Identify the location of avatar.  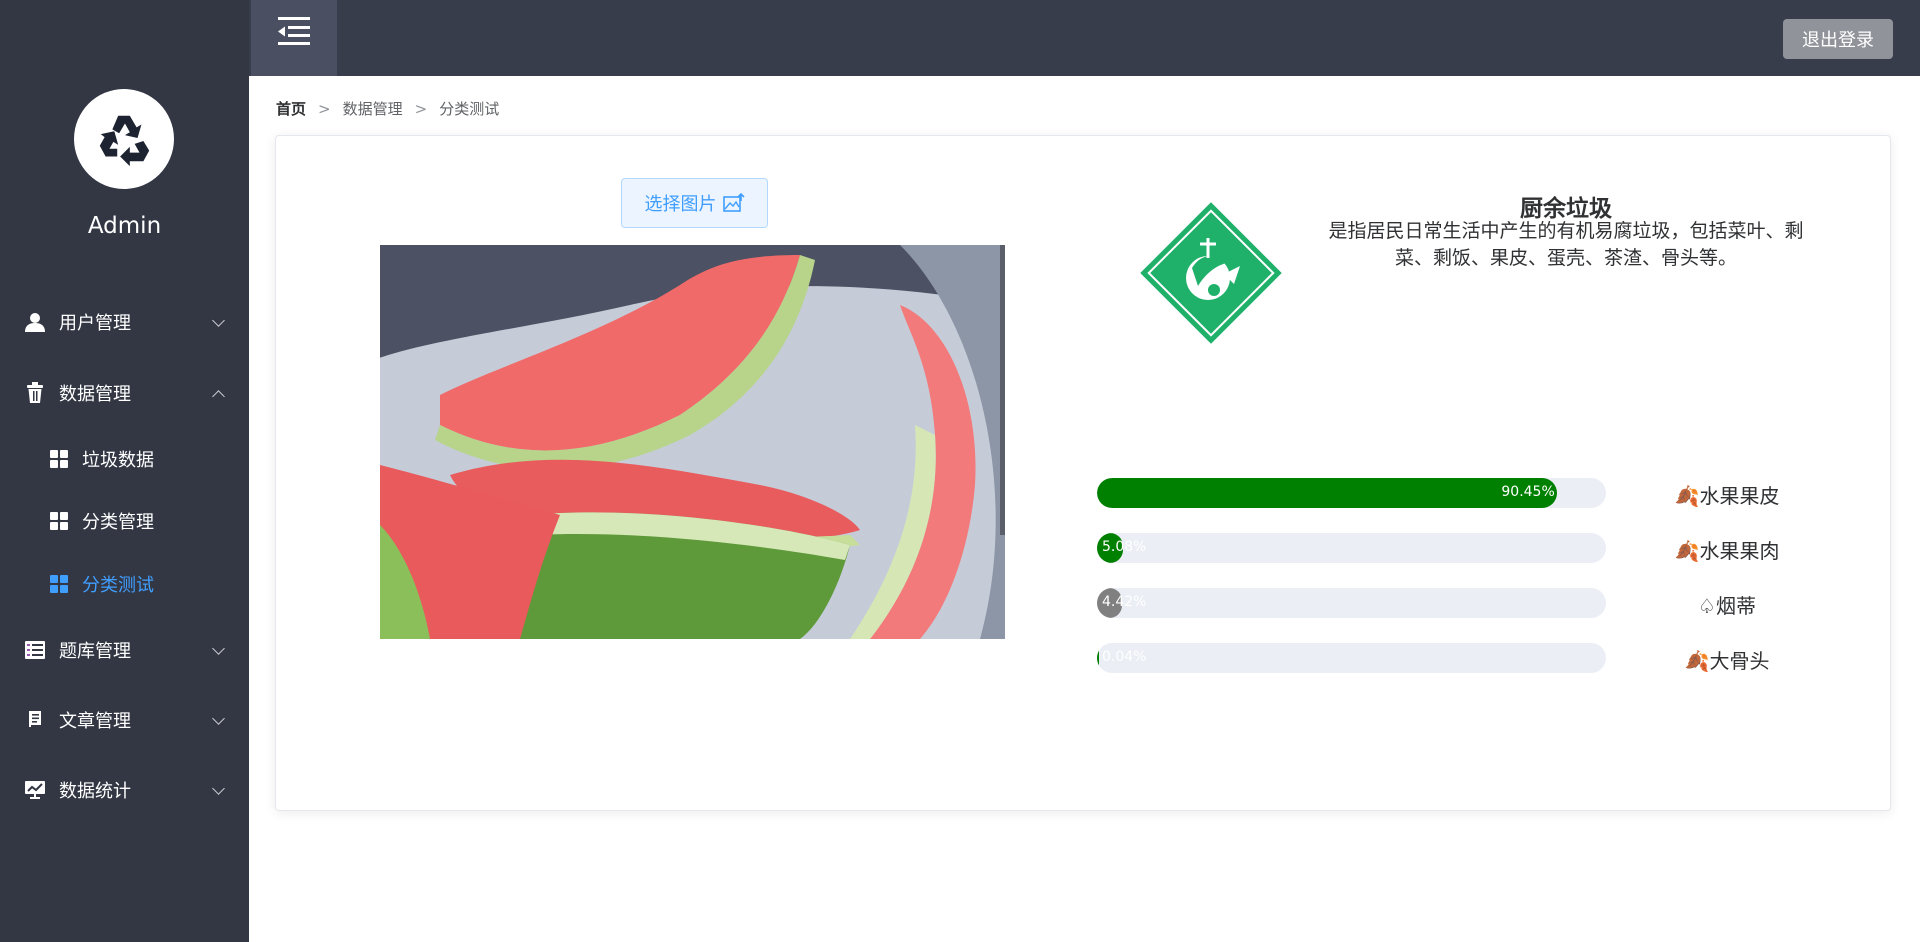
(124, 139).